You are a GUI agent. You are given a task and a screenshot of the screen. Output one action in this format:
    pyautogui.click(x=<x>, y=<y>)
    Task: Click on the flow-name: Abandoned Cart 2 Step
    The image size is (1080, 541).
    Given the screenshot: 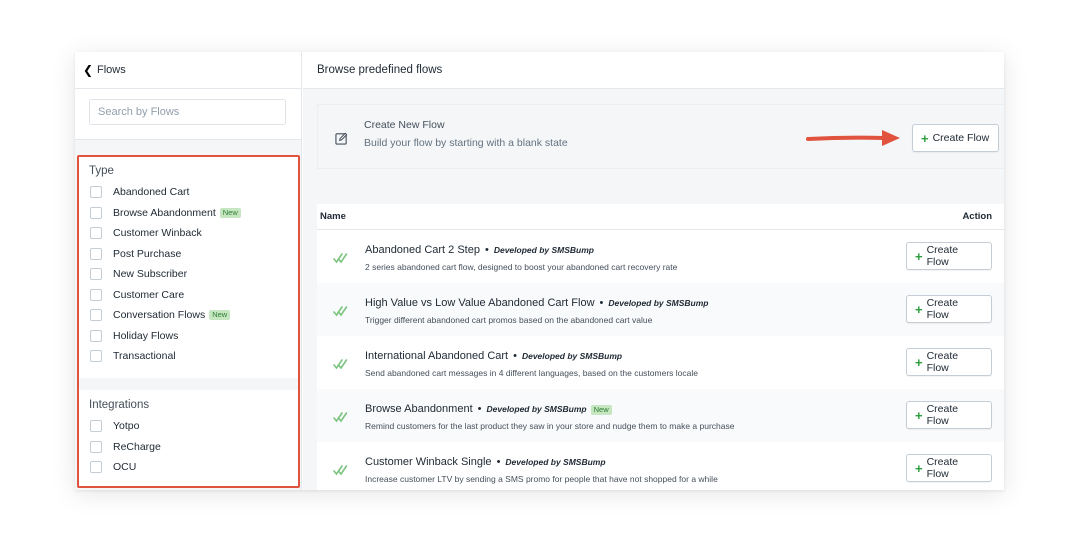 What is the action you would take?
    pyautogui.click(x=422, y=250)
    